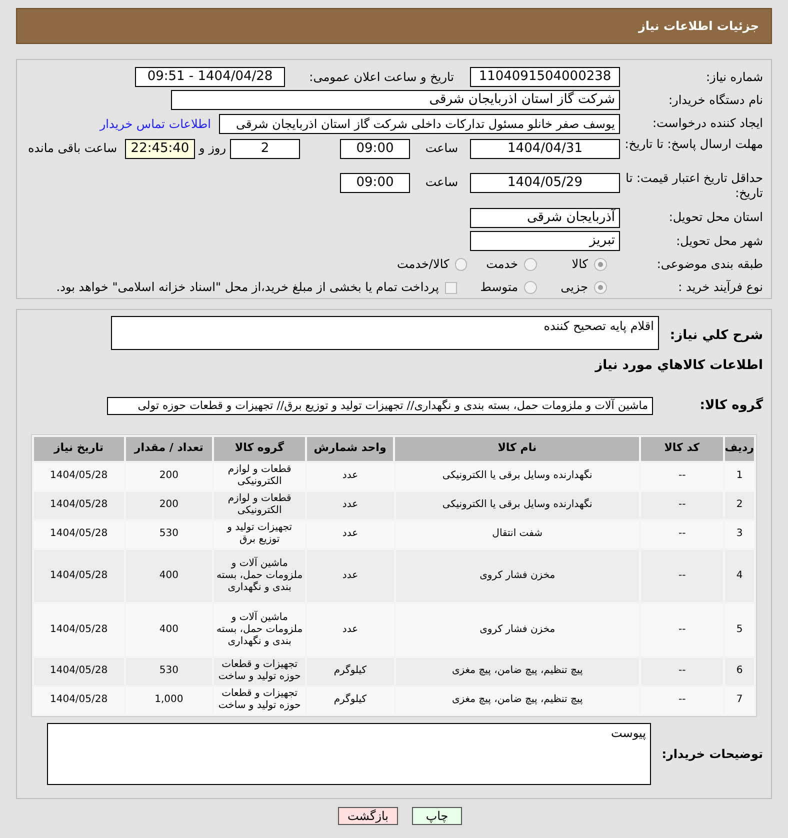 The width and height of the screenshot is (788, 838). Describe the element at coordinates (739, 630) in the screenshot. I see `table-cell: 5` at that location.